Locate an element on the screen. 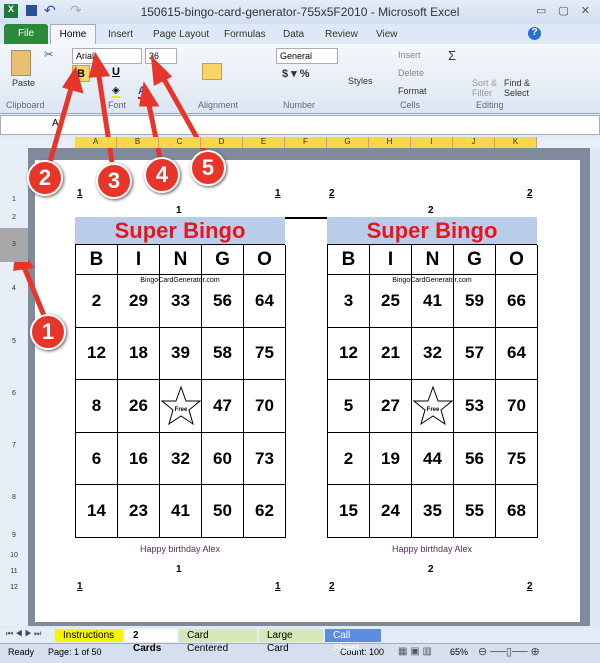 The width and height of the screenshot is (600, 663). row-header-8: 8 is located at coordinates (14, 498).